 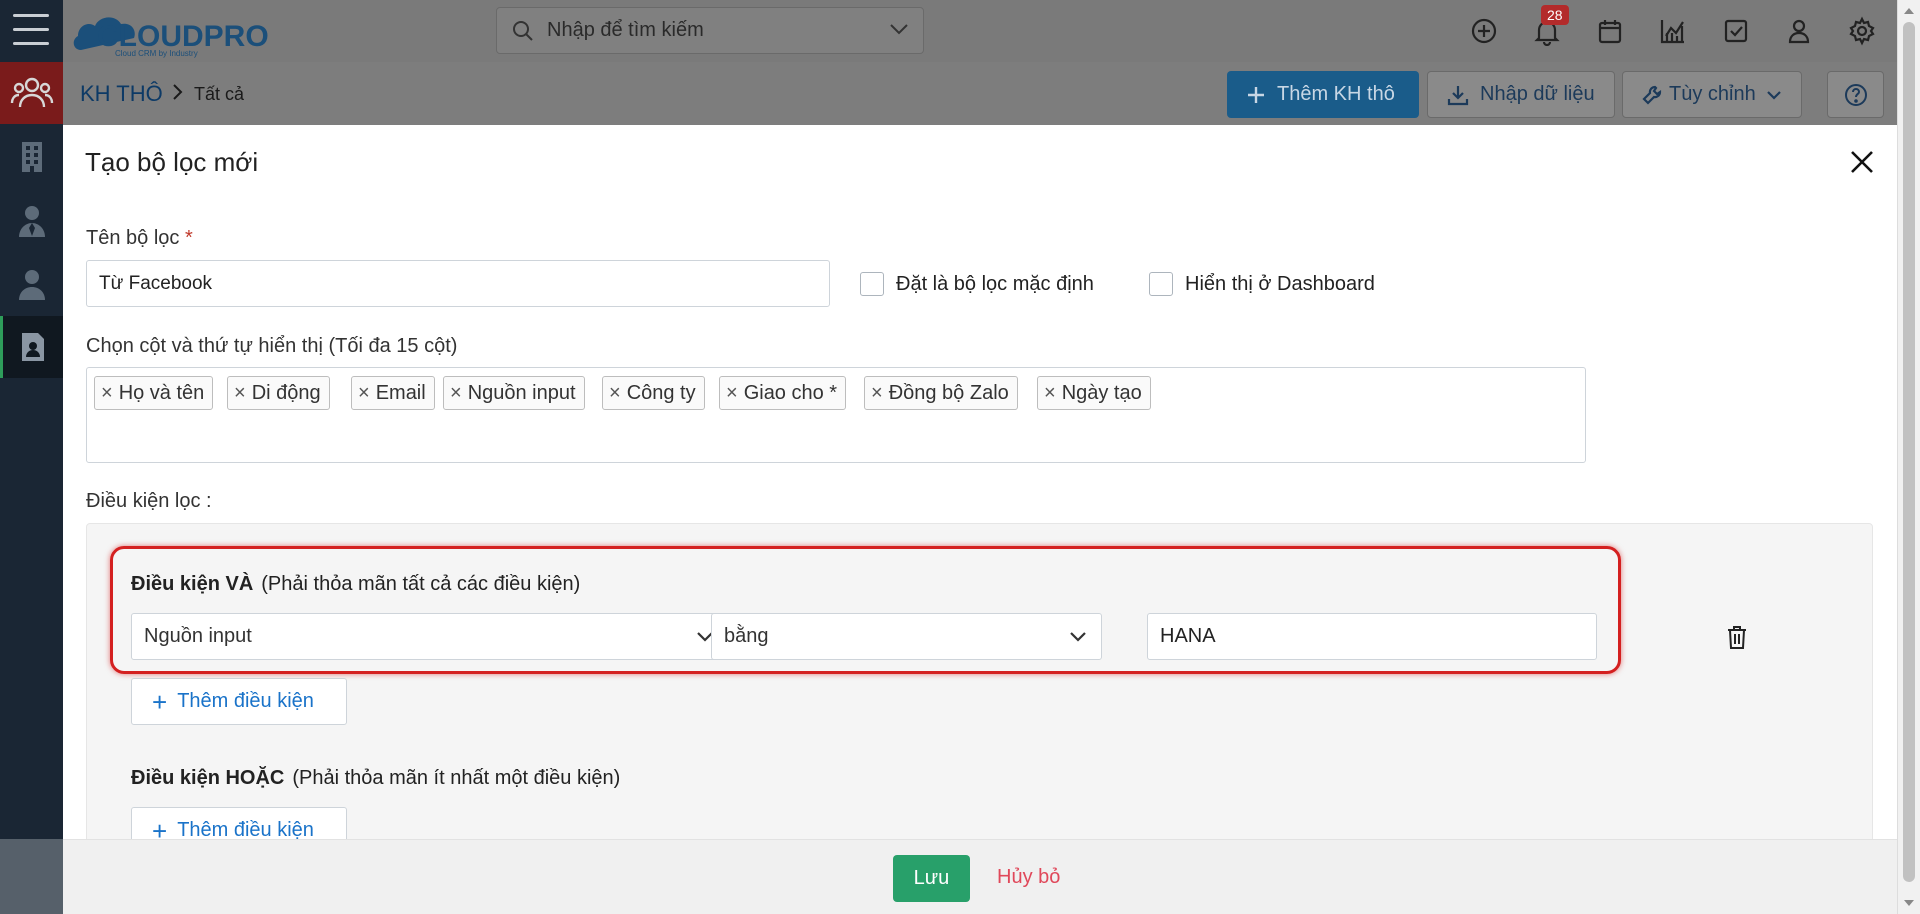 What do you see at coordinates (149, 501) in the screenshot?
I see `conditions-label: Điều kiện lọc :` at bounding box center [149, 501].